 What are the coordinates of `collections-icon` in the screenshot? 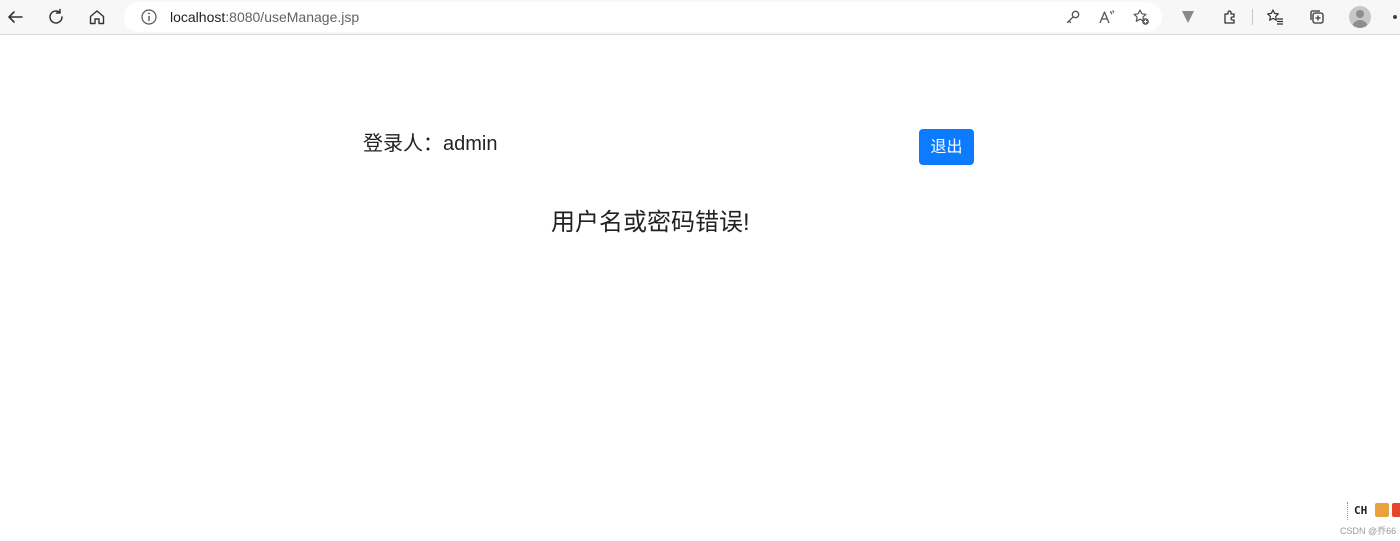 It's located at (1317, 17).